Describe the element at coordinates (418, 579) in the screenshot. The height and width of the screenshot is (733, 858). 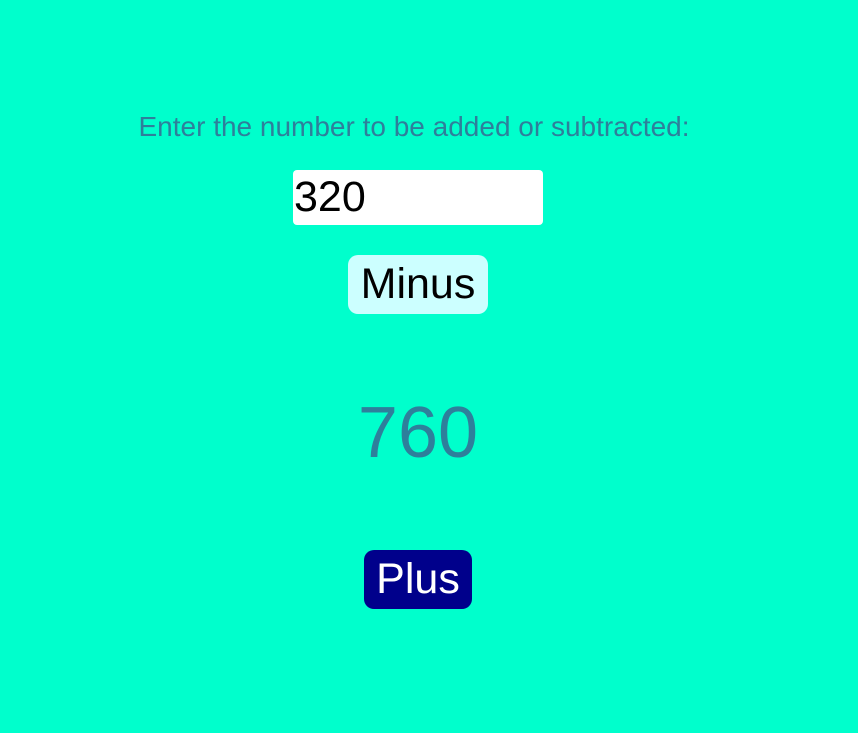
I see `plus-button: Plus` at that location.